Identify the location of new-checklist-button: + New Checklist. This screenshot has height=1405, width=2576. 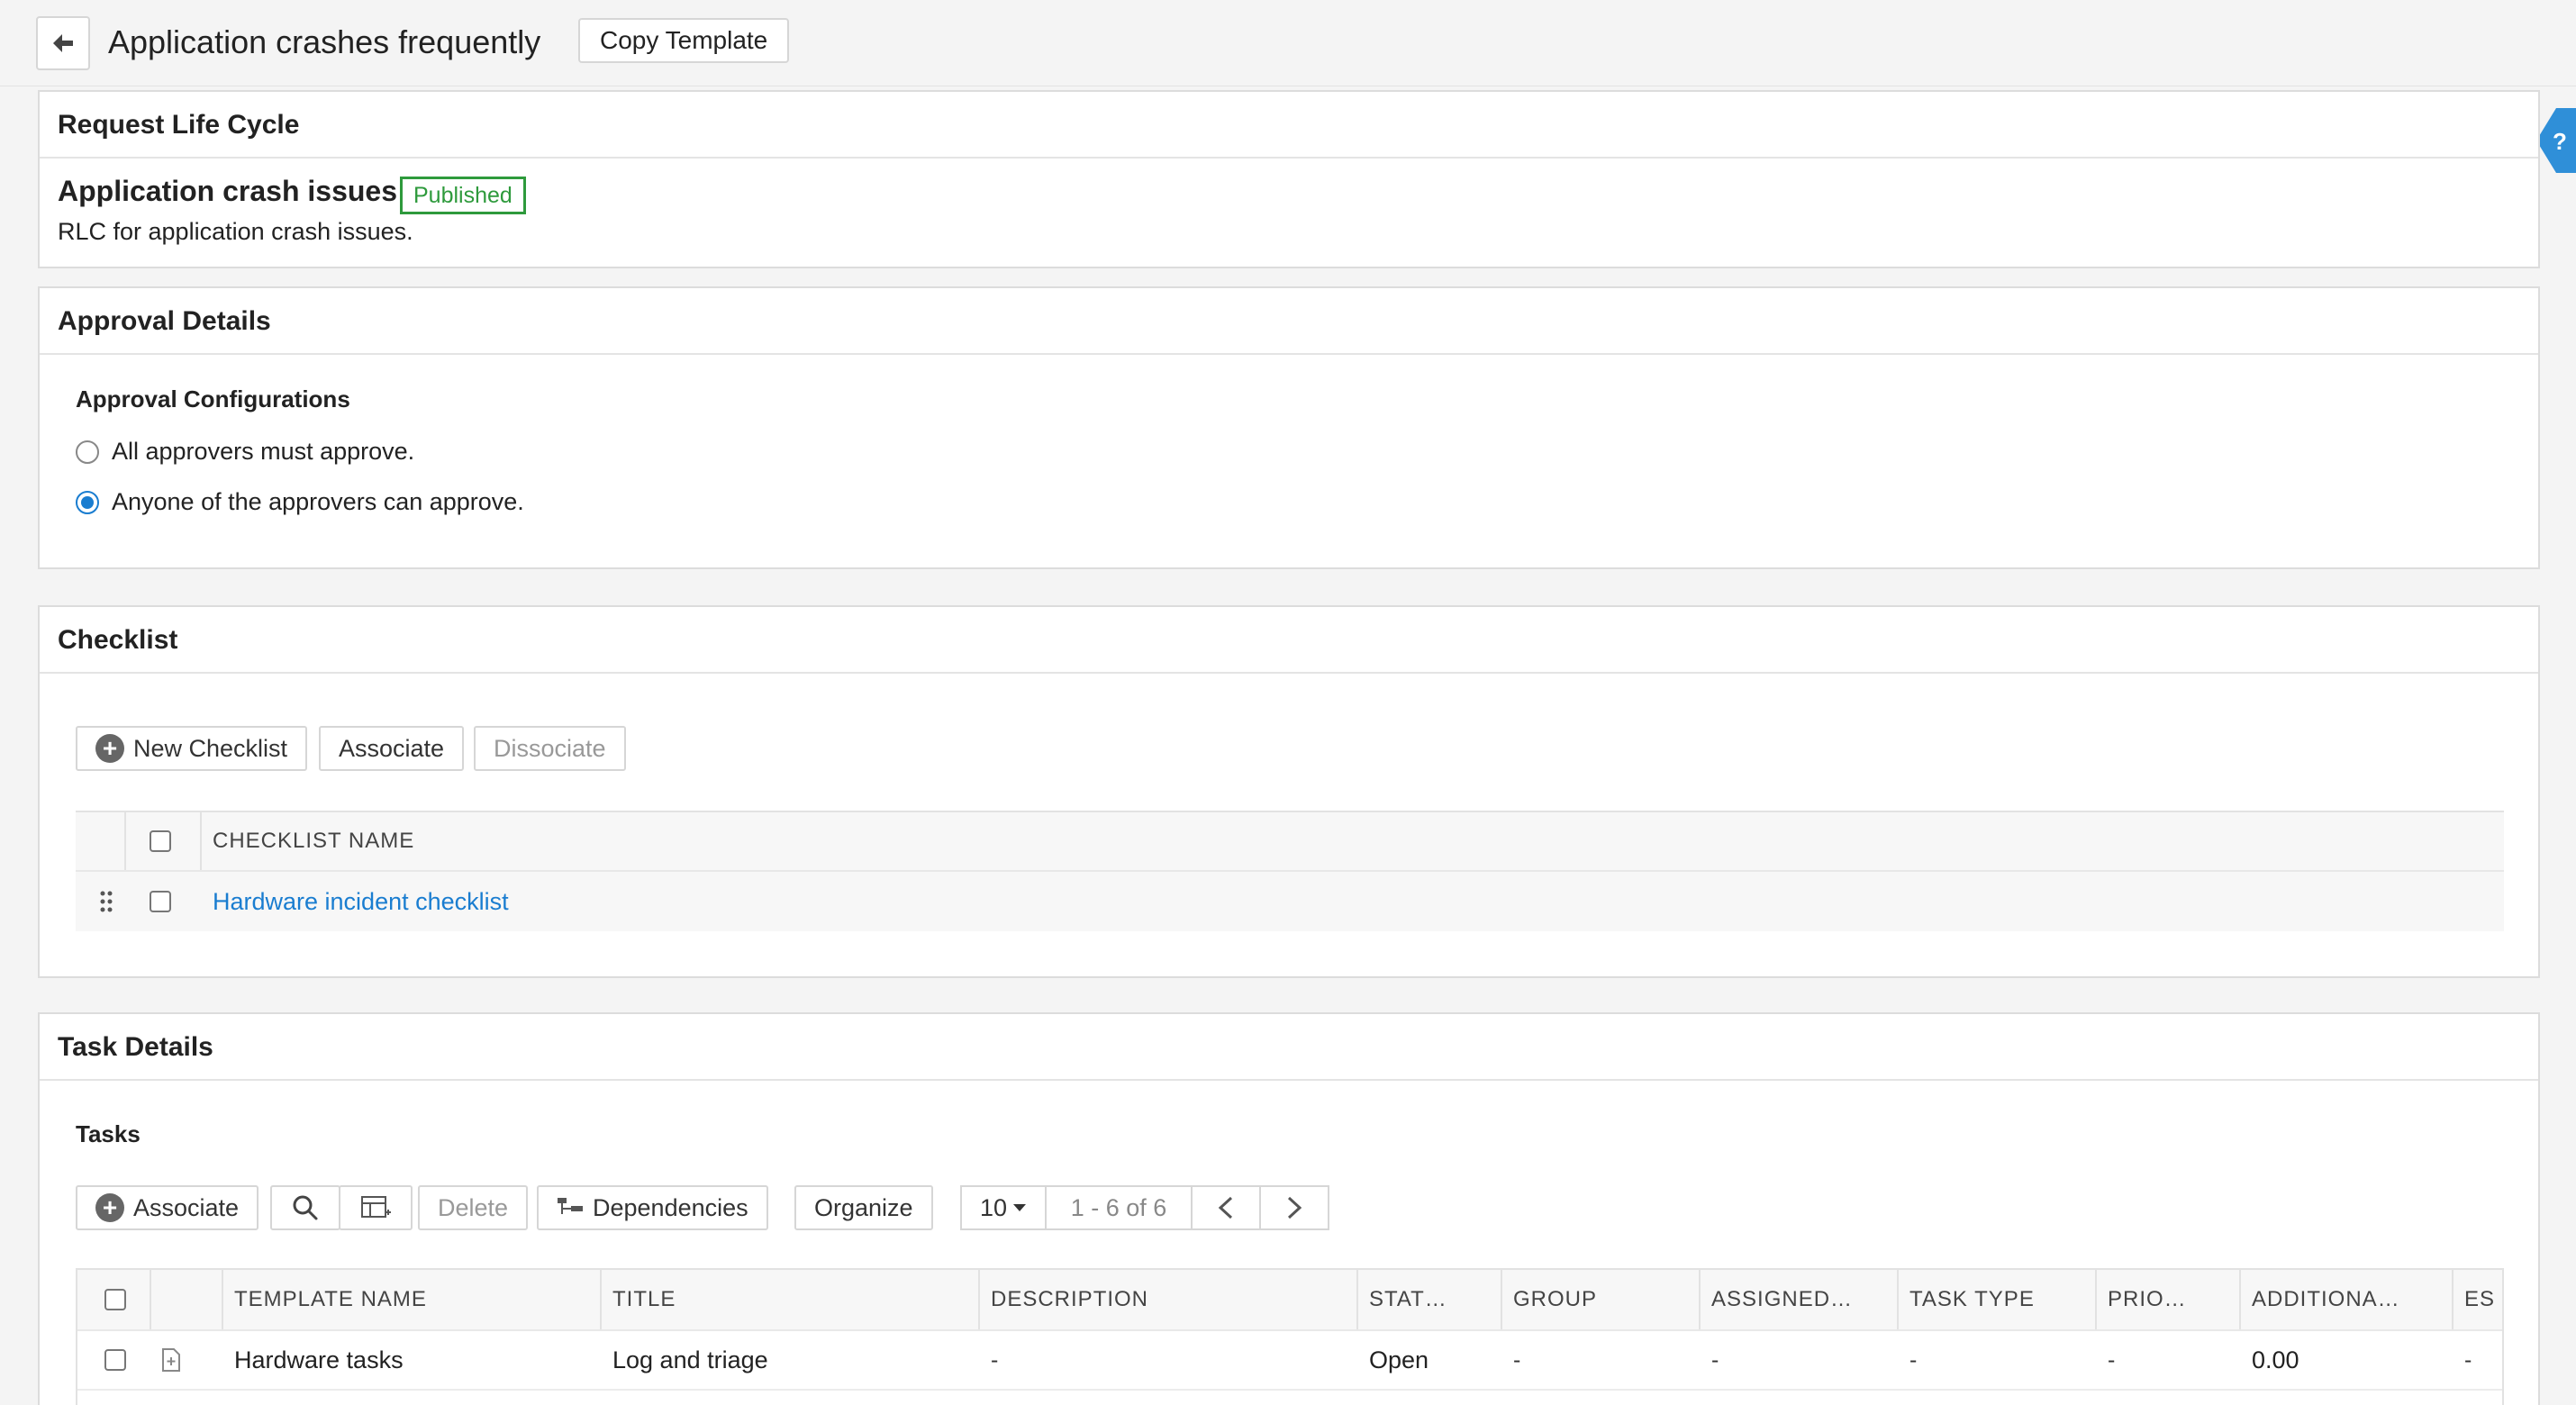
(192, 748).